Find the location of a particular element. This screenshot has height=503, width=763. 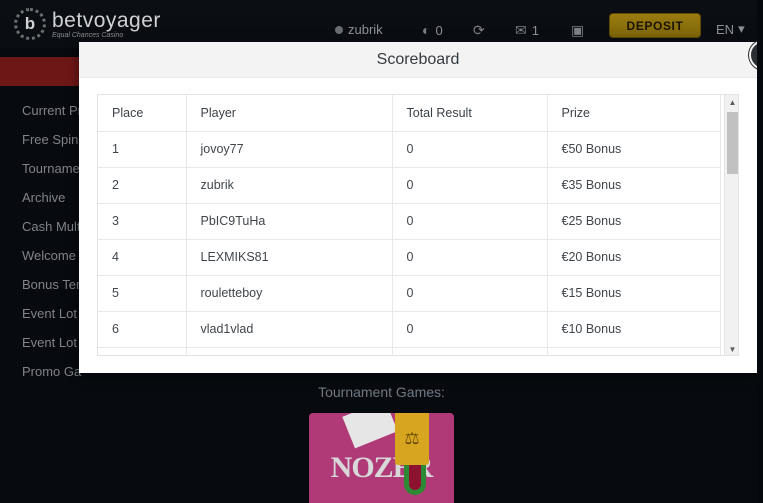

thumb-title-top: NOZER is located at coordinates (382, 467).